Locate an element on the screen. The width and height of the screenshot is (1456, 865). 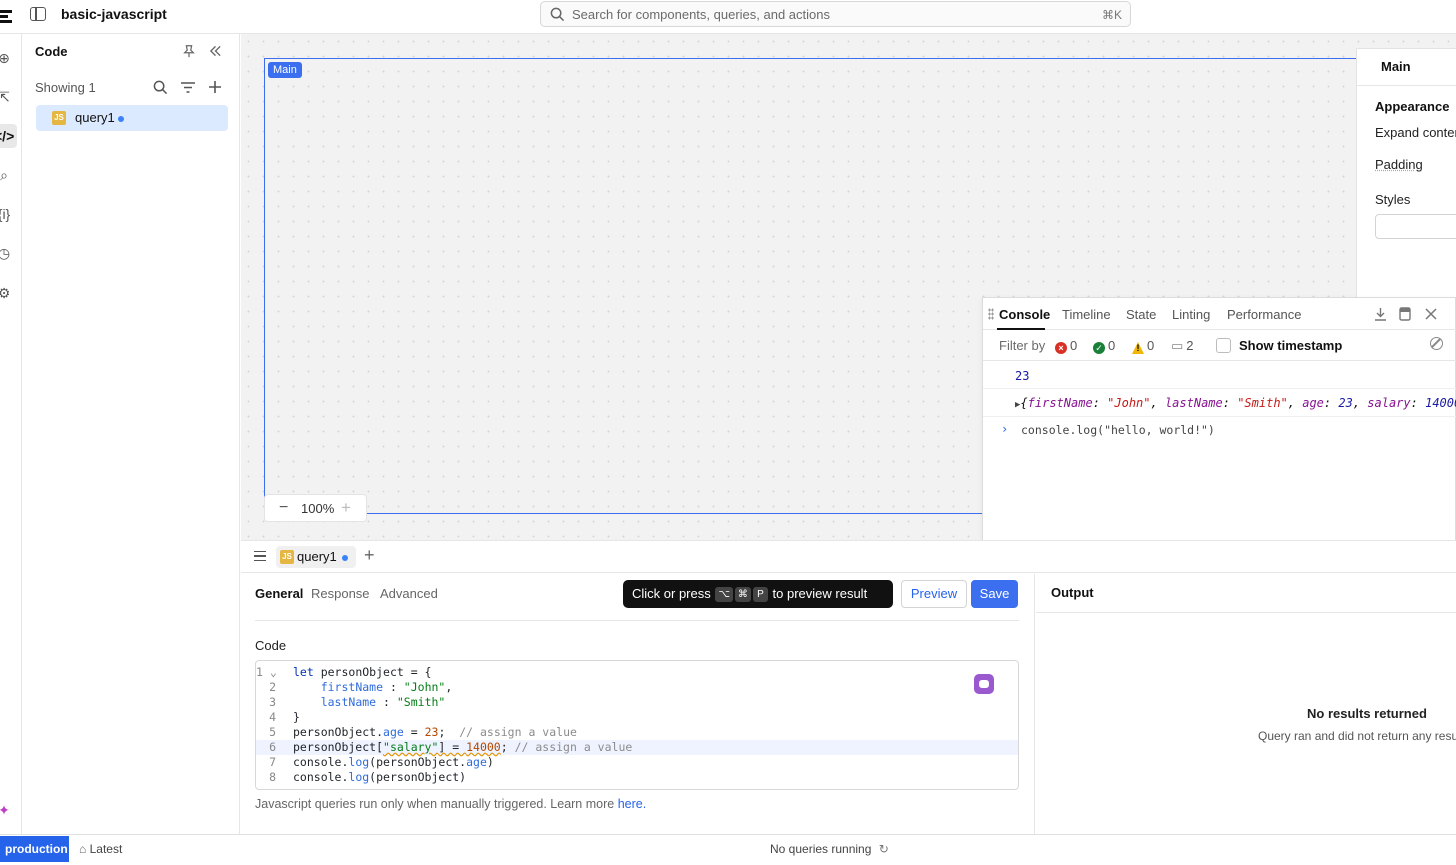
show-timestamp-label: Show timestamp is located at coordinates (1290, 345).